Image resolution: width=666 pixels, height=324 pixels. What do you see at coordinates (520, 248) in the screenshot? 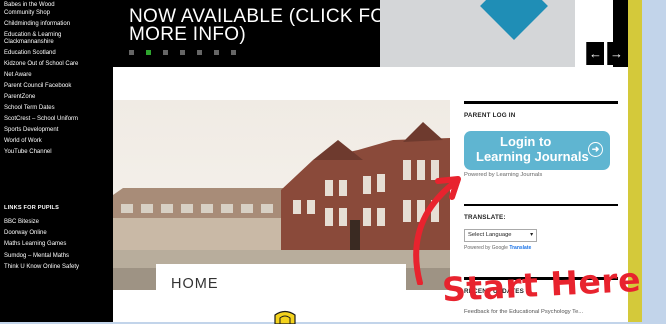
I see `google-translate-link: Translate` at bounding box center [520, 248].